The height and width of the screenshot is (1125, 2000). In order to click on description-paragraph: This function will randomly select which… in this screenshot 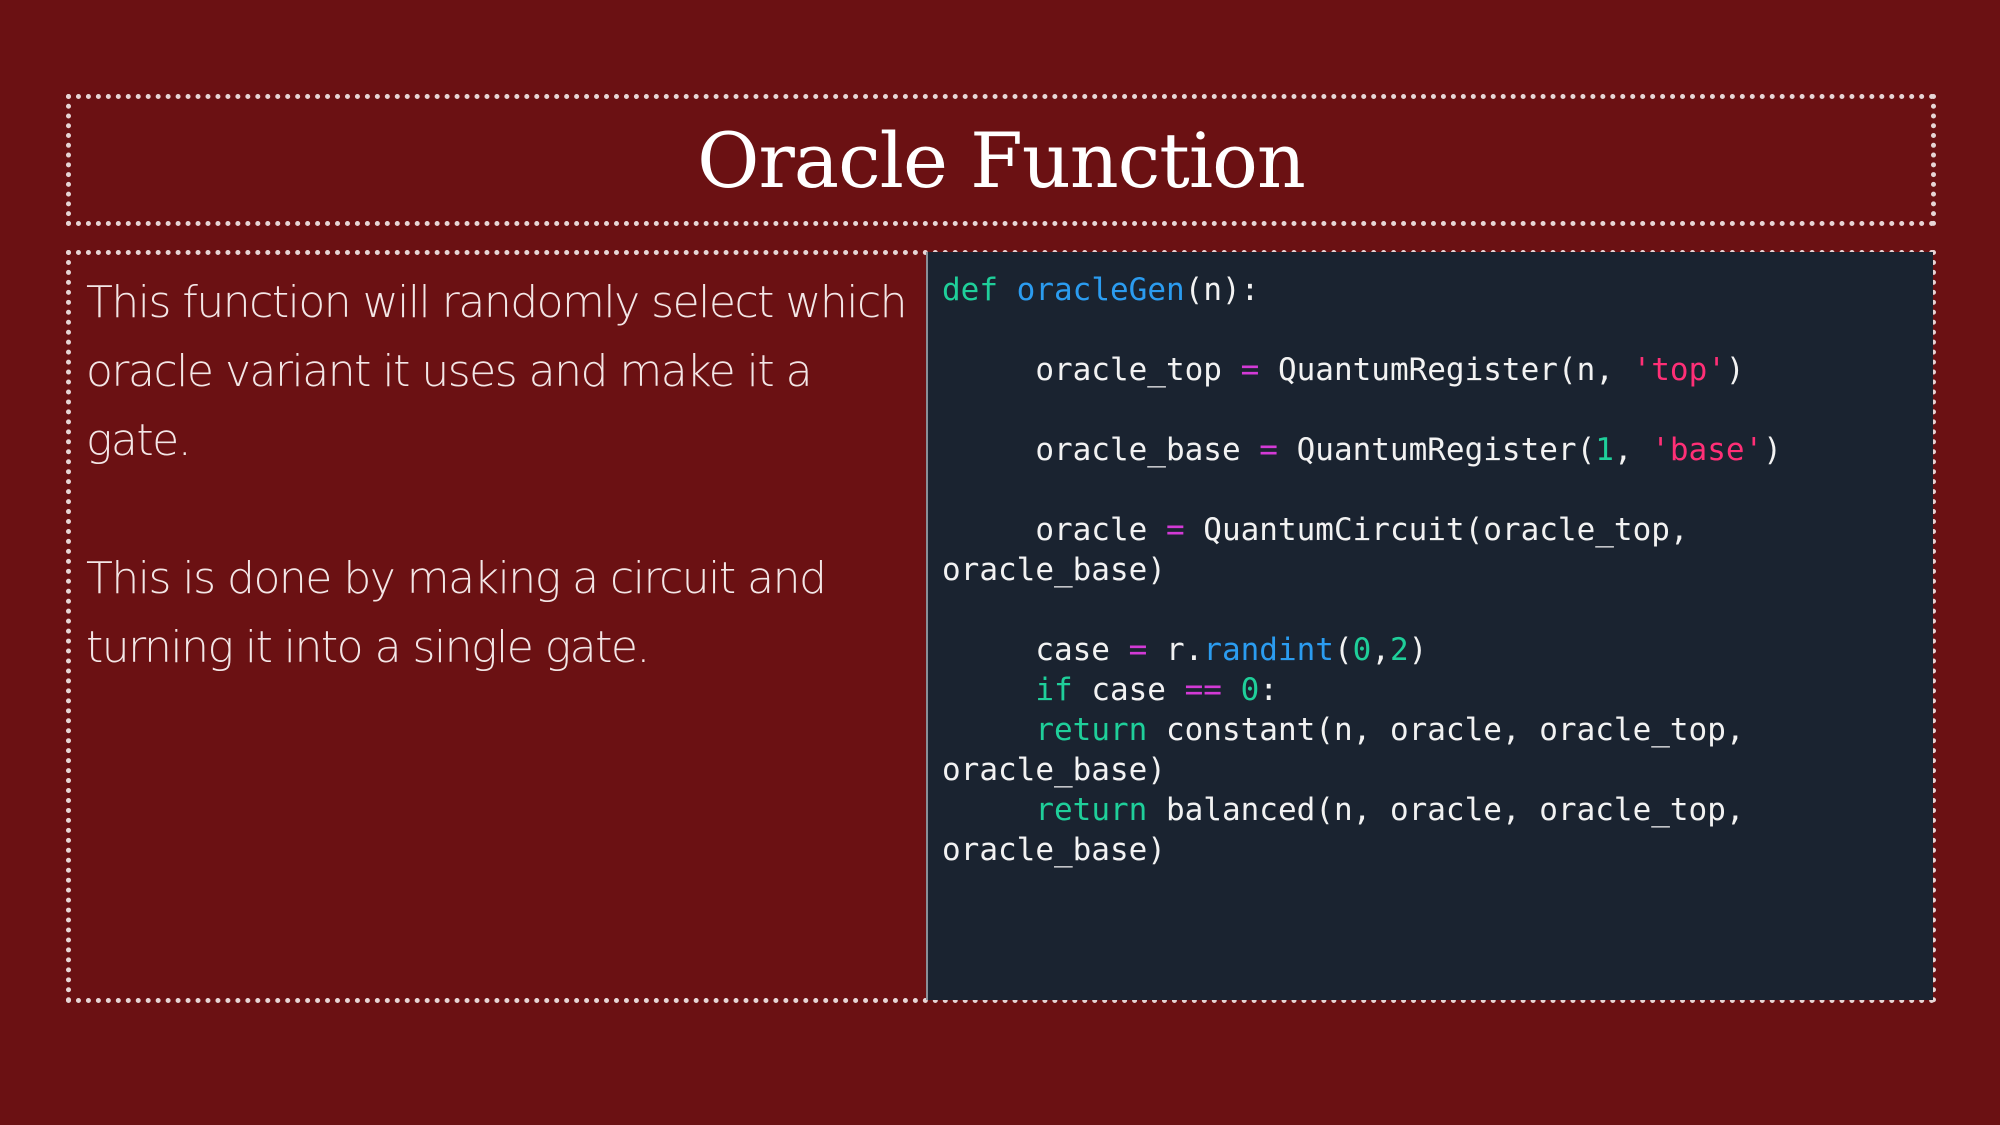, I will do `click(497, 371)`.